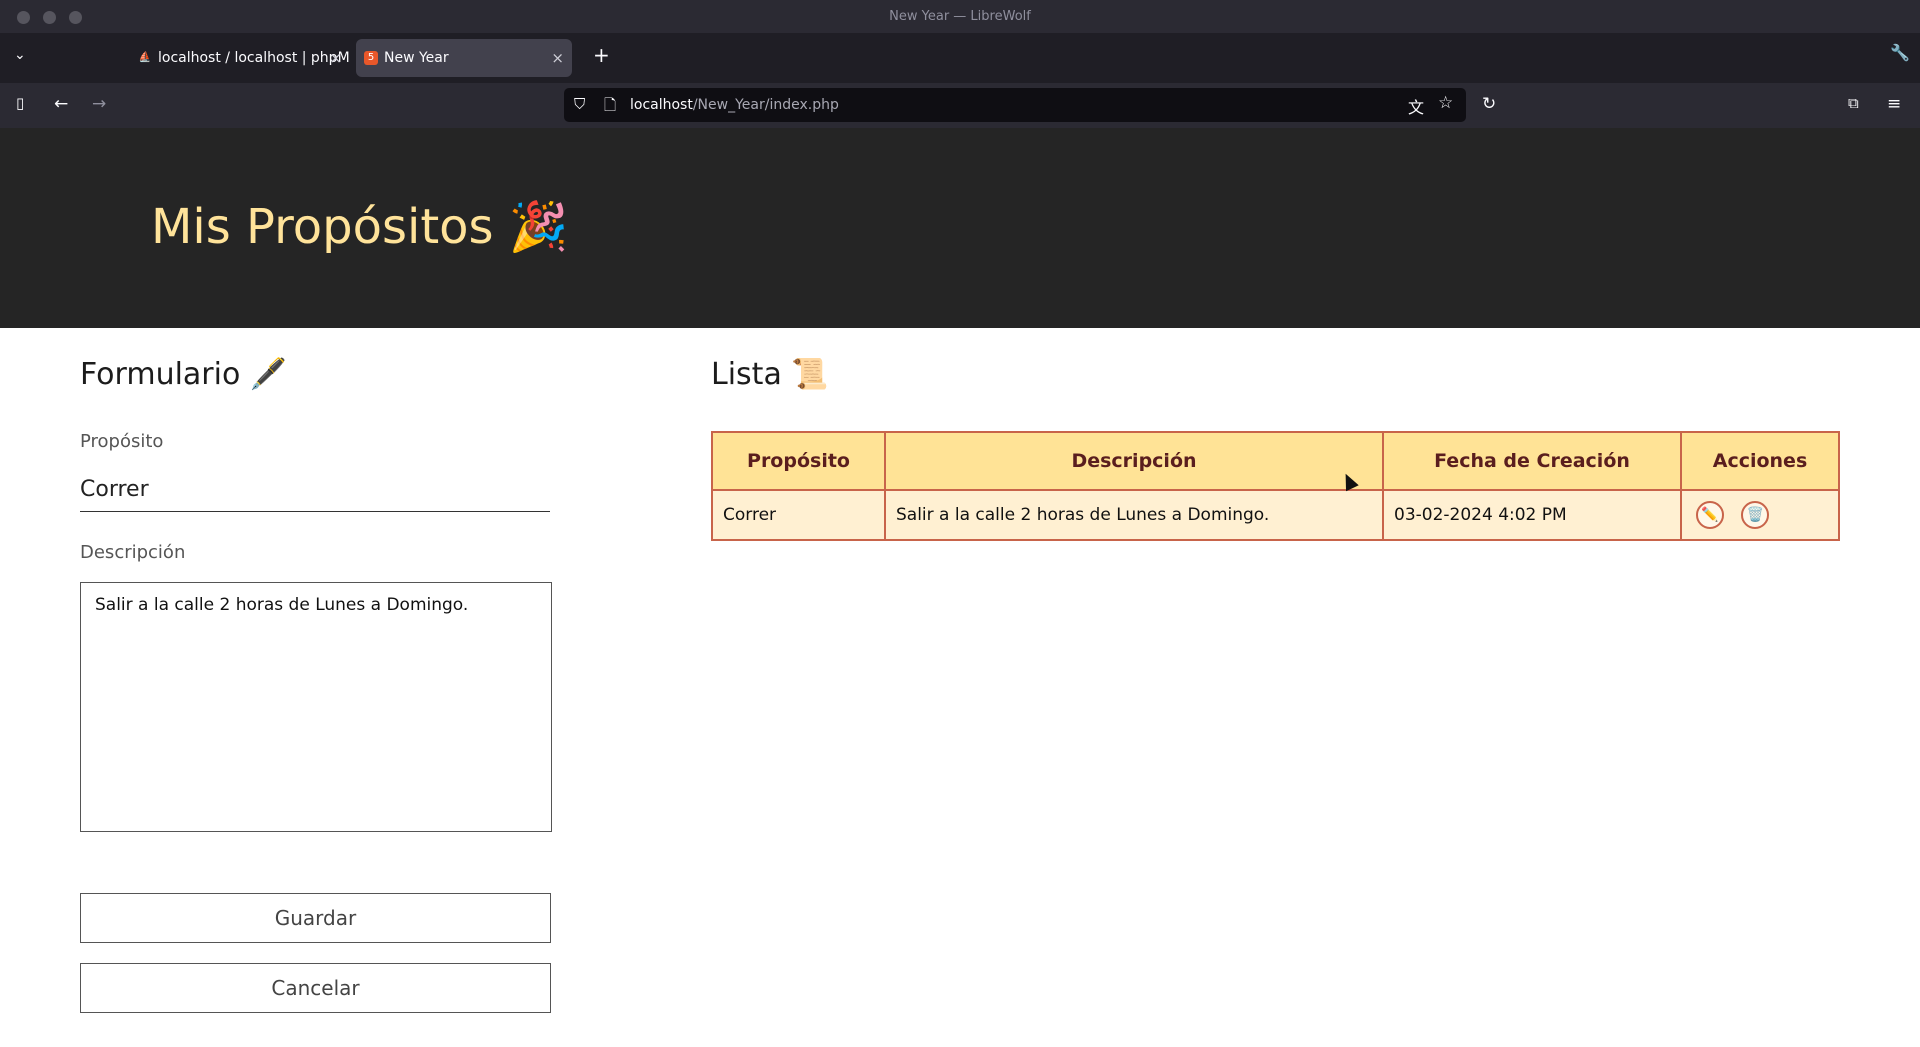 The image size is (1920, 1047). I want to click on cell-acciones: ✏️ 🗑️, so click(1760, 515).